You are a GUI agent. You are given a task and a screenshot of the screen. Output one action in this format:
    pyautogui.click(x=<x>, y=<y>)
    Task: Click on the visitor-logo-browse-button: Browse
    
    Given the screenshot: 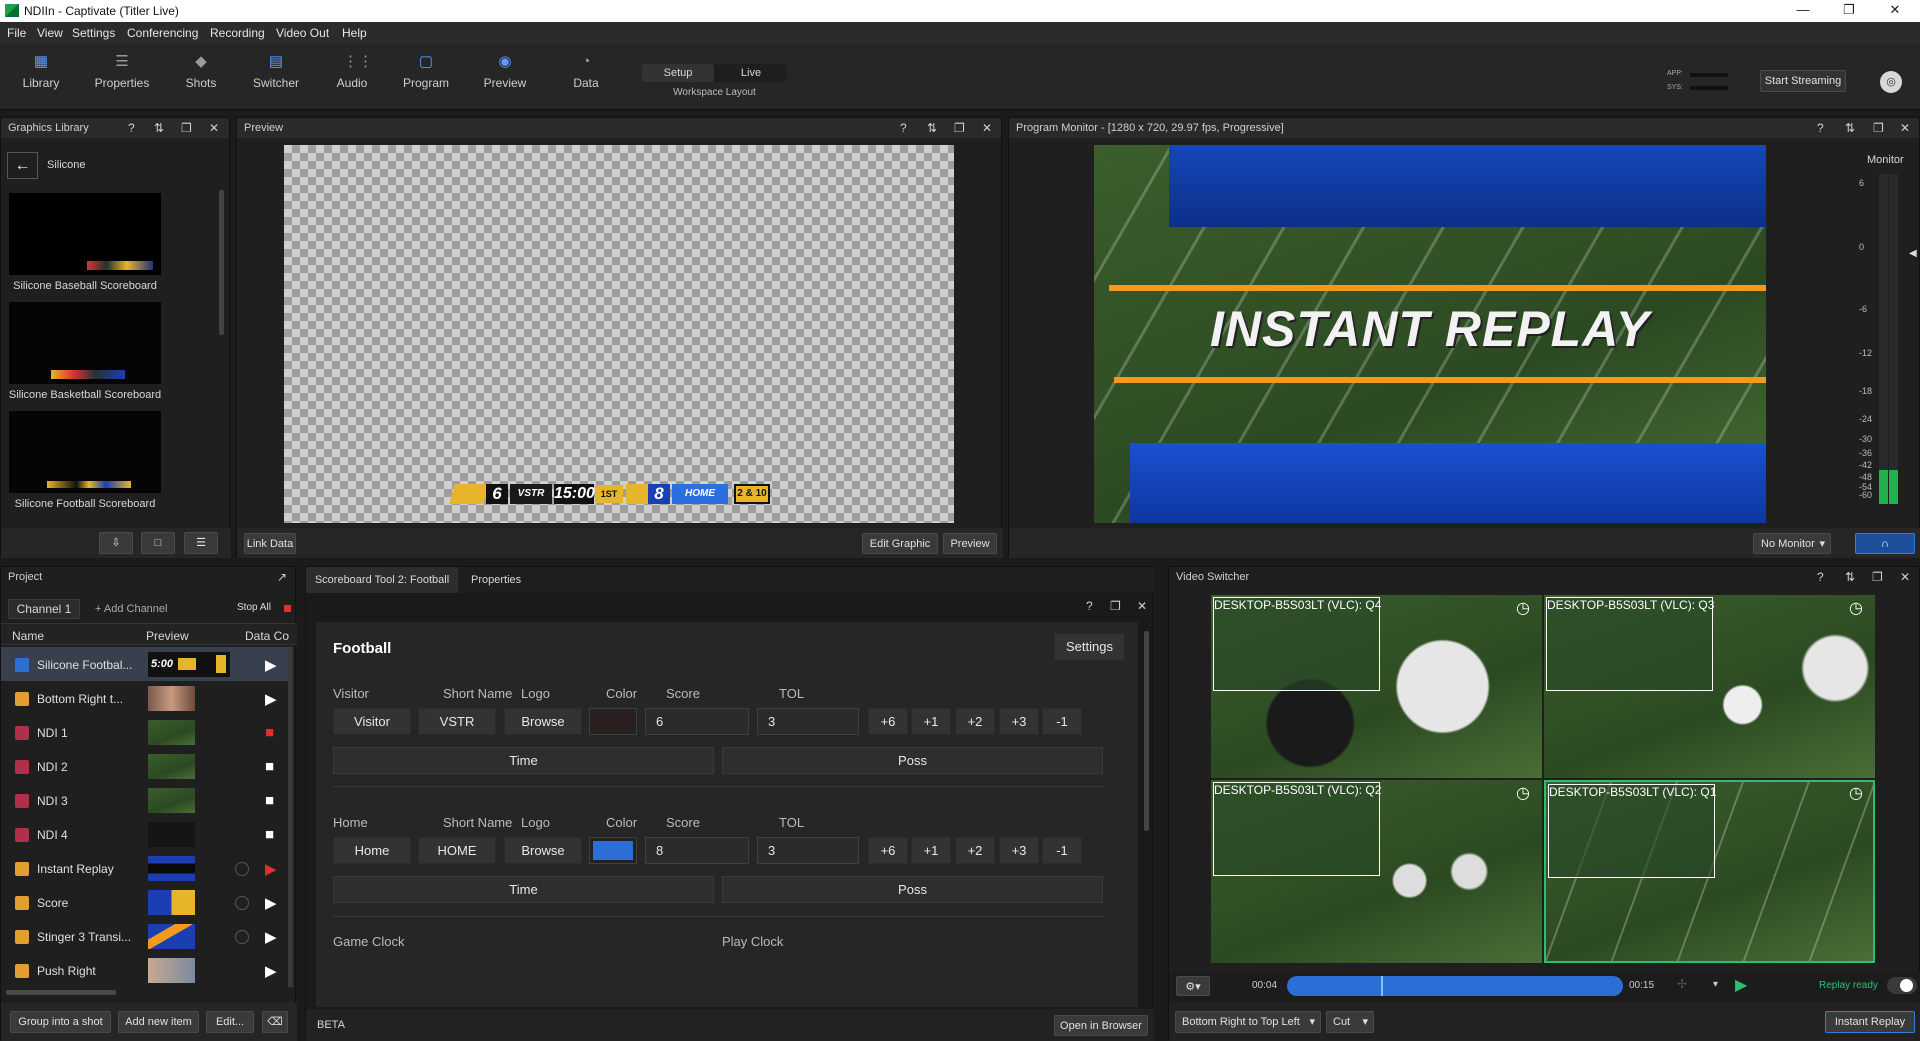 What is the action you would take?
    pyautogui.click(x=543, y=721)
    